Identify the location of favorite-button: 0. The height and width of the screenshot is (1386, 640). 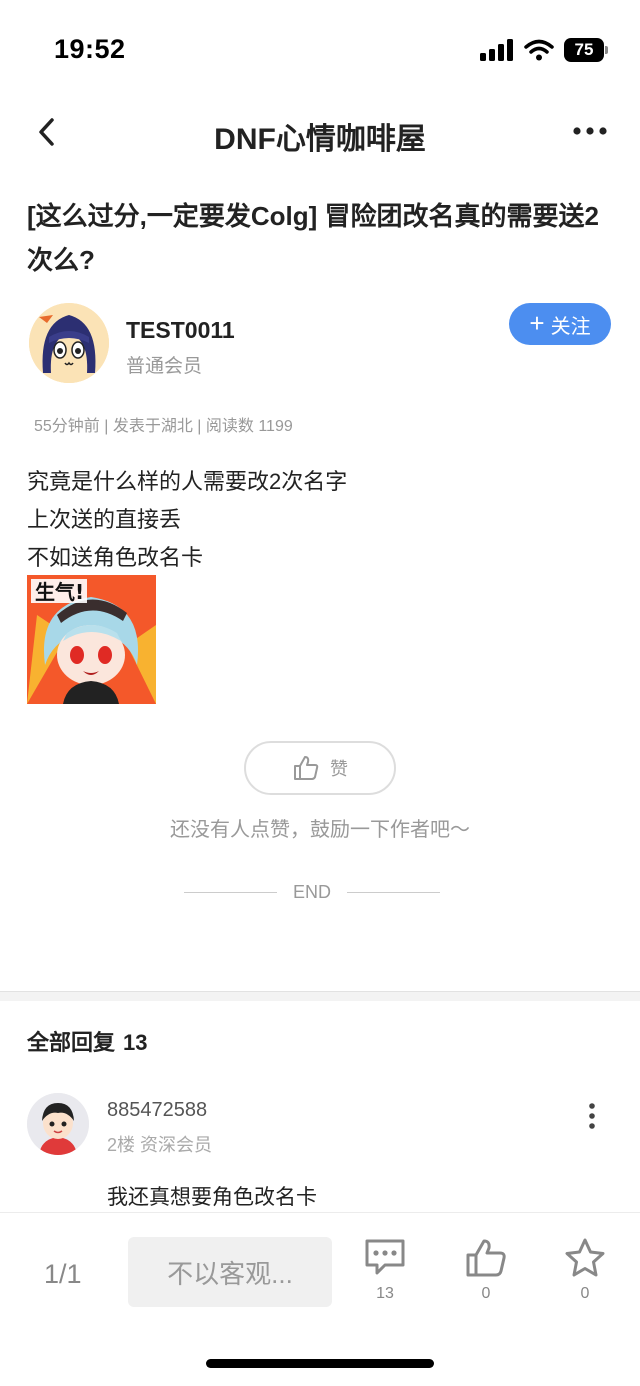
(585, 1270).